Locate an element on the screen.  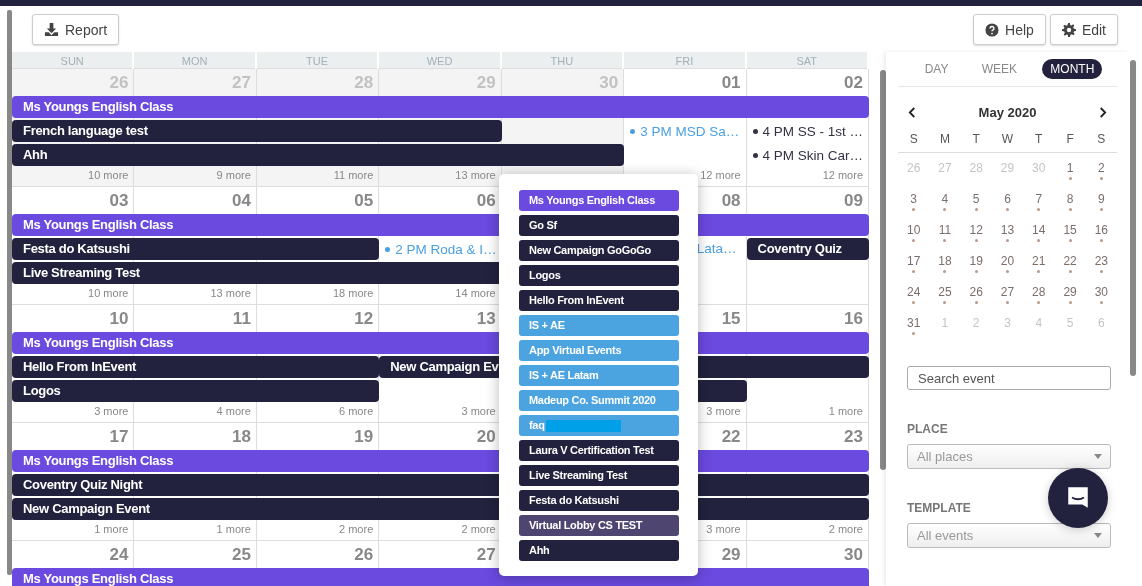
day-number: 18 is located at coordinates (241, 436).